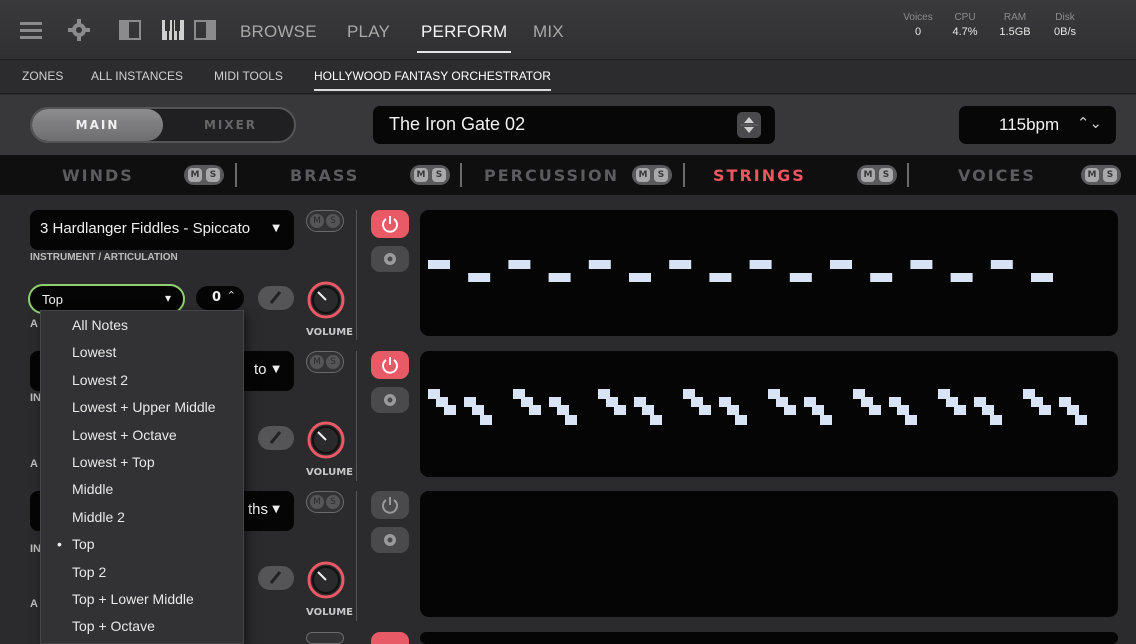 This screenshot has width=1136, height=644. I want to click on left-panel-icon, so click(130, 30).